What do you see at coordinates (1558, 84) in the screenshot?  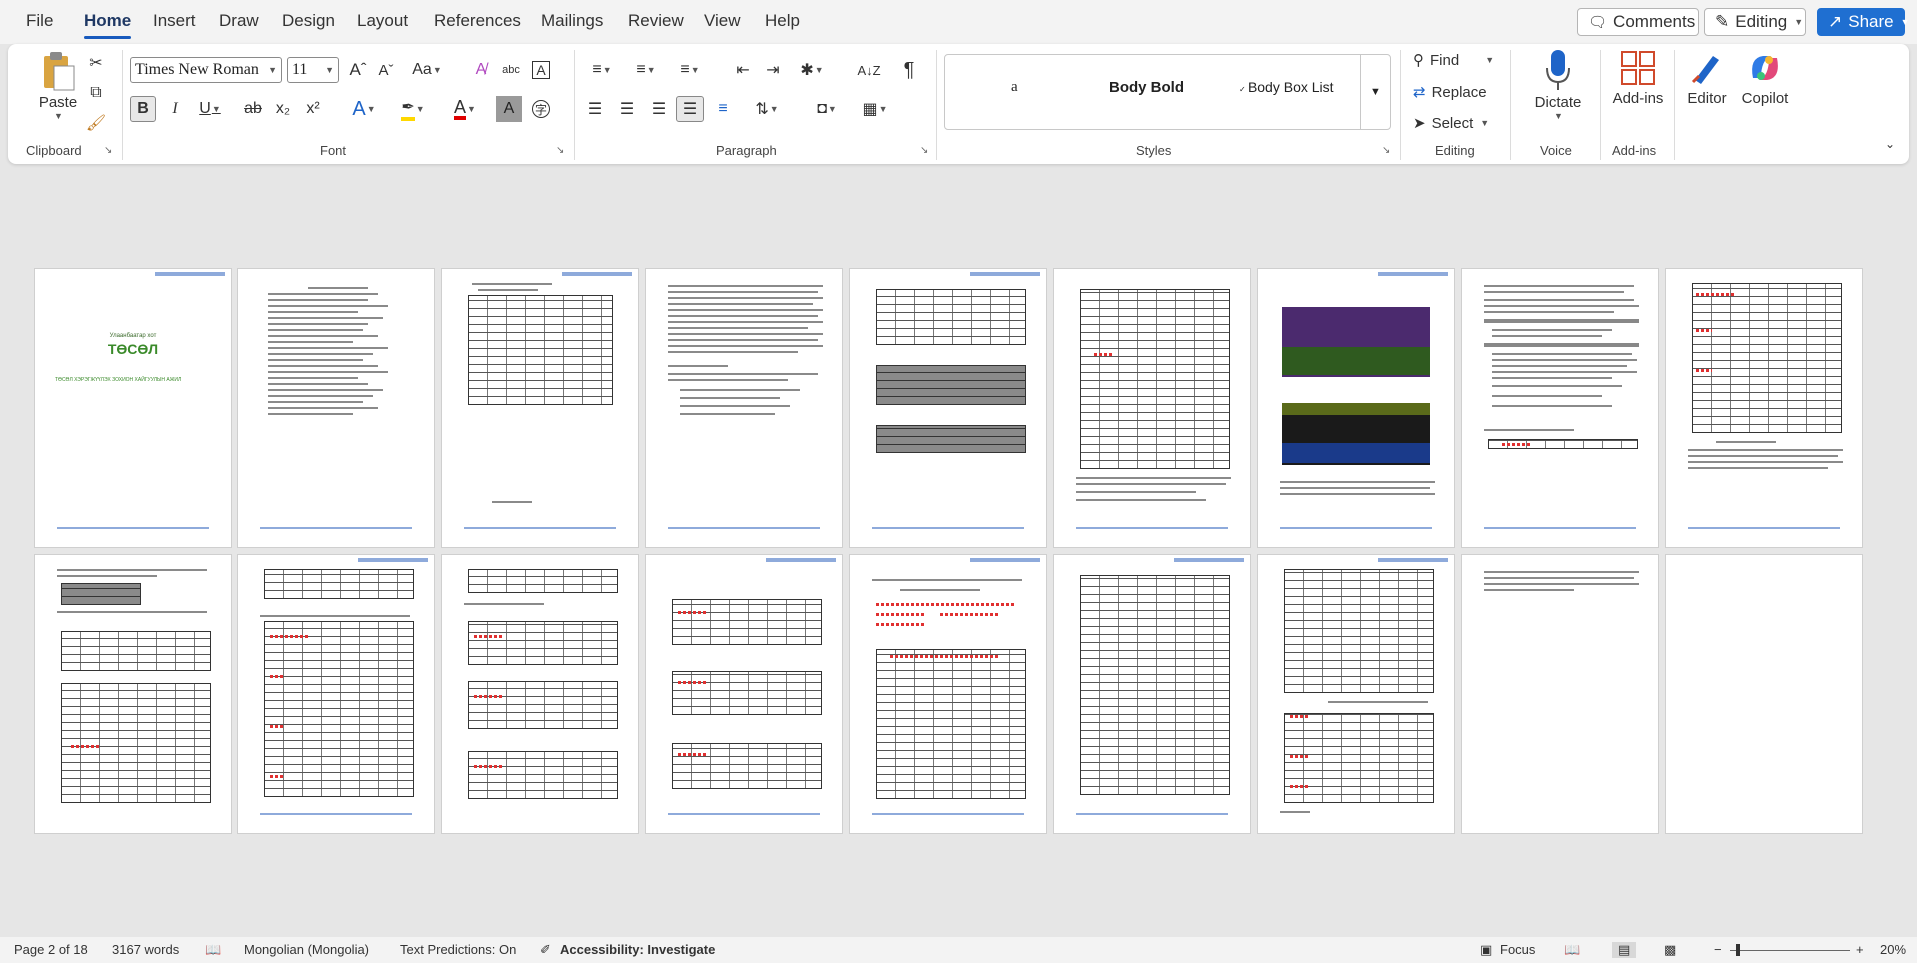 I see `dictate-button: Dictate ▼` at bounding box center [1558, 84].